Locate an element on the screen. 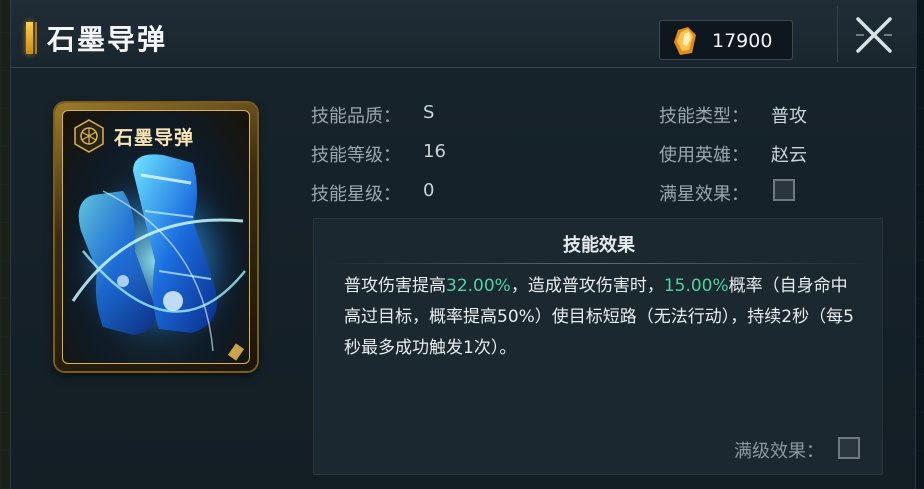  hero-value: 赵云 is located at coordinates (789, 155).